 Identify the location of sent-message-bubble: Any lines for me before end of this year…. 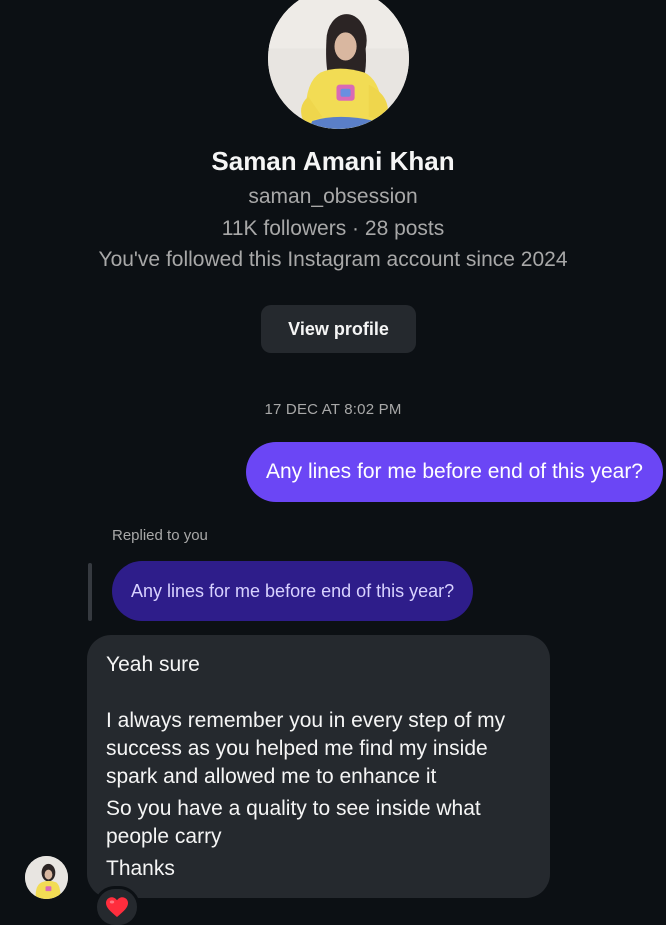
(454, 472).